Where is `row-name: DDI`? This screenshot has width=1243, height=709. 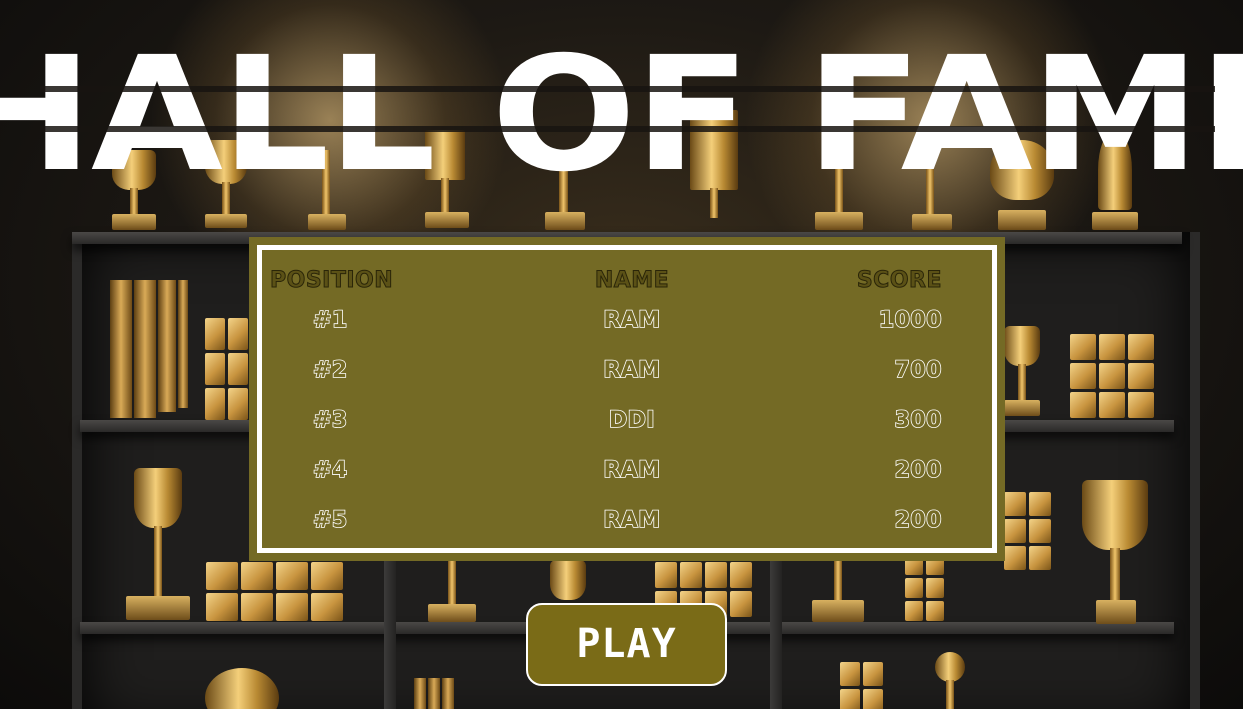 row-name: DDI is located at coordinates (632, 420).